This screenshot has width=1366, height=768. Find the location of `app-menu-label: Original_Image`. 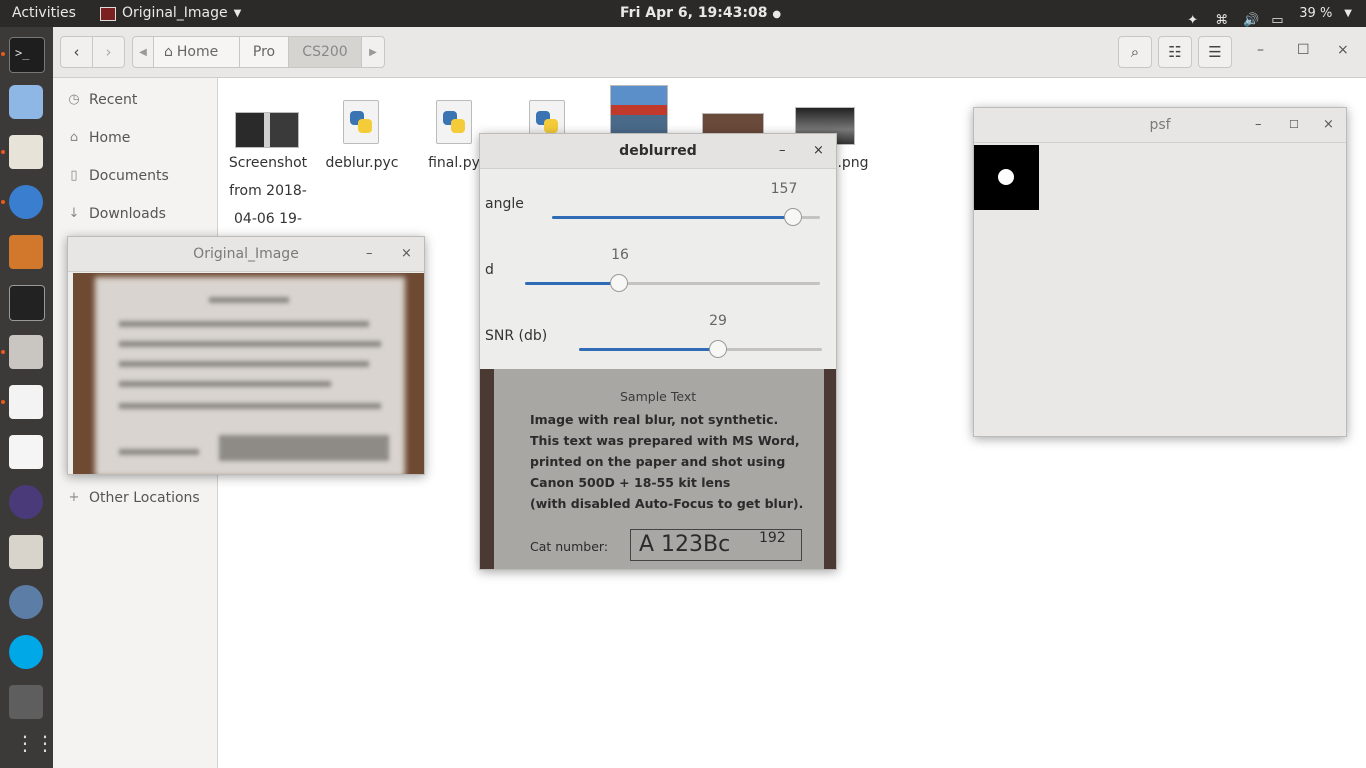

app-menu-label: Original_Image is located at coordinates (175, 13).